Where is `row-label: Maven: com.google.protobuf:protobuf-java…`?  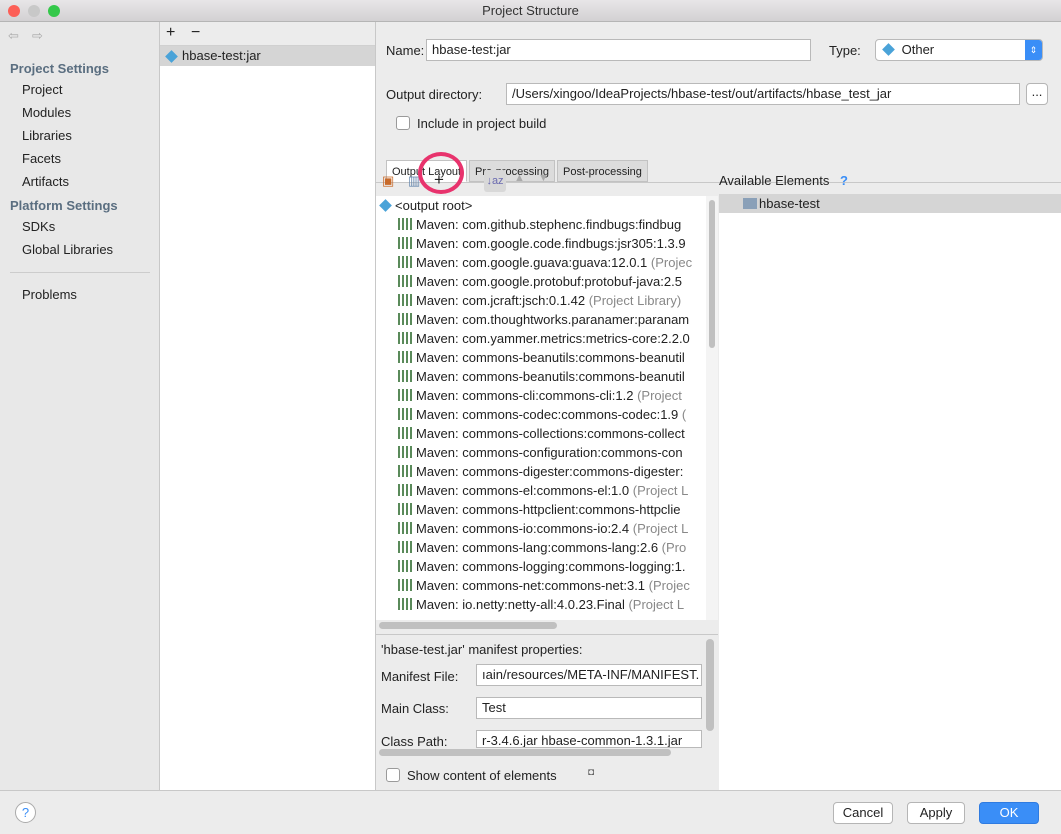
row-label: Maven: com.google.protobuf:protobuf-java… is located at coordinates (549, 281).